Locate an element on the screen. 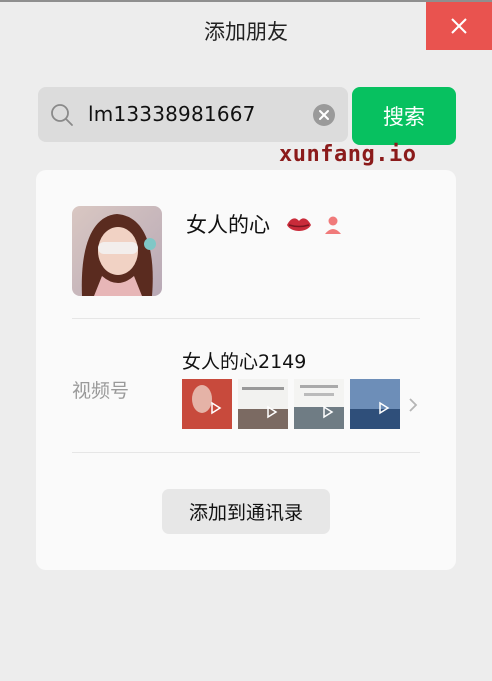 This screenshot has height=681, width=492. channels-label: 视频号 is located at coordinates (101, 391).